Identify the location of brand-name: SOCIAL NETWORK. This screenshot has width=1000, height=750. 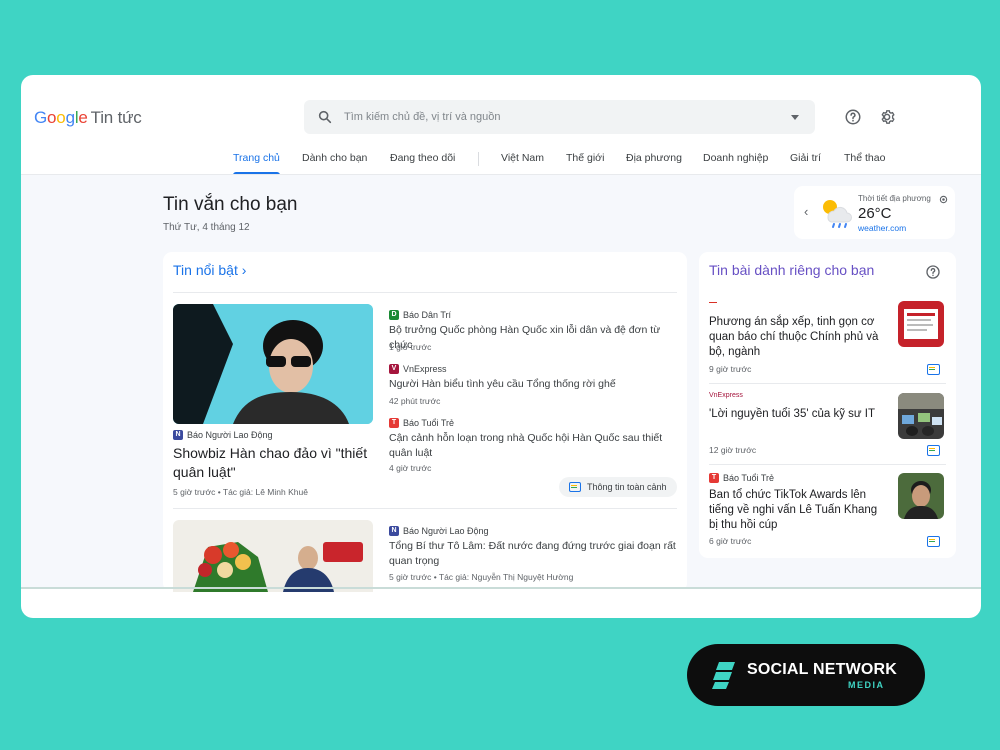
(822, 669).